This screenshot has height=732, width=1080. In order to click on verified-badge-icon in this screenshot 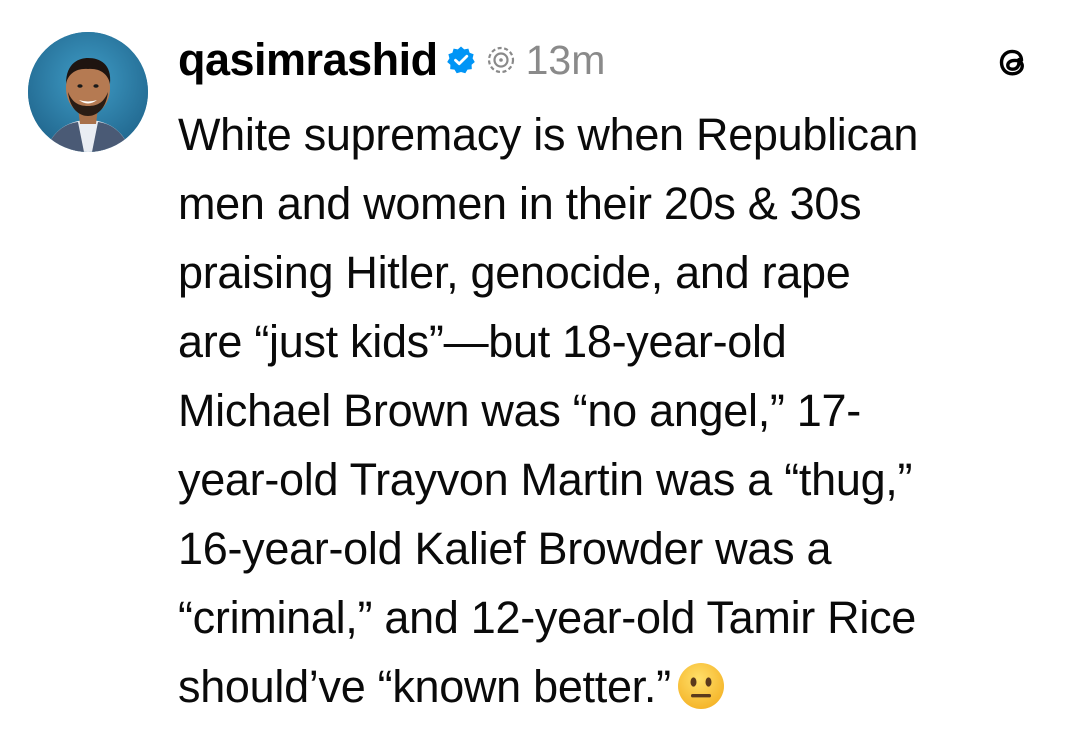, I will do `click(461, 60)`.